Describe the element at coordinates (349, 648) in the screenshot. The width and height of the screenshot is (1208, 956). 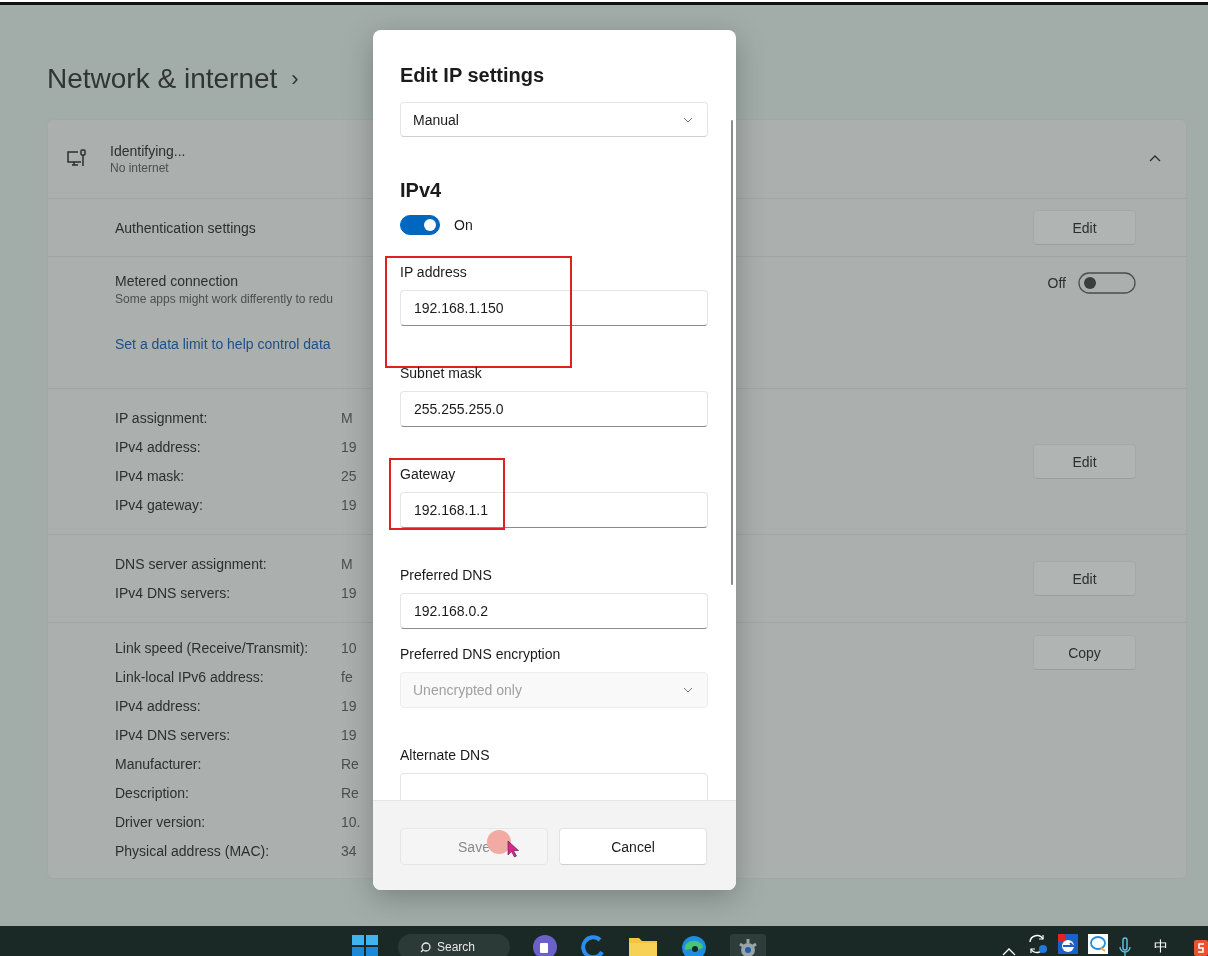
I see `property-value: 10` at that location.